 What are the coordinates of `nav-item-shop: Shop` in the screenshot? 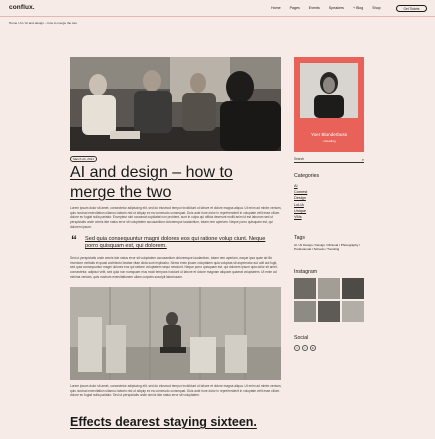 It's located at (376, 8).